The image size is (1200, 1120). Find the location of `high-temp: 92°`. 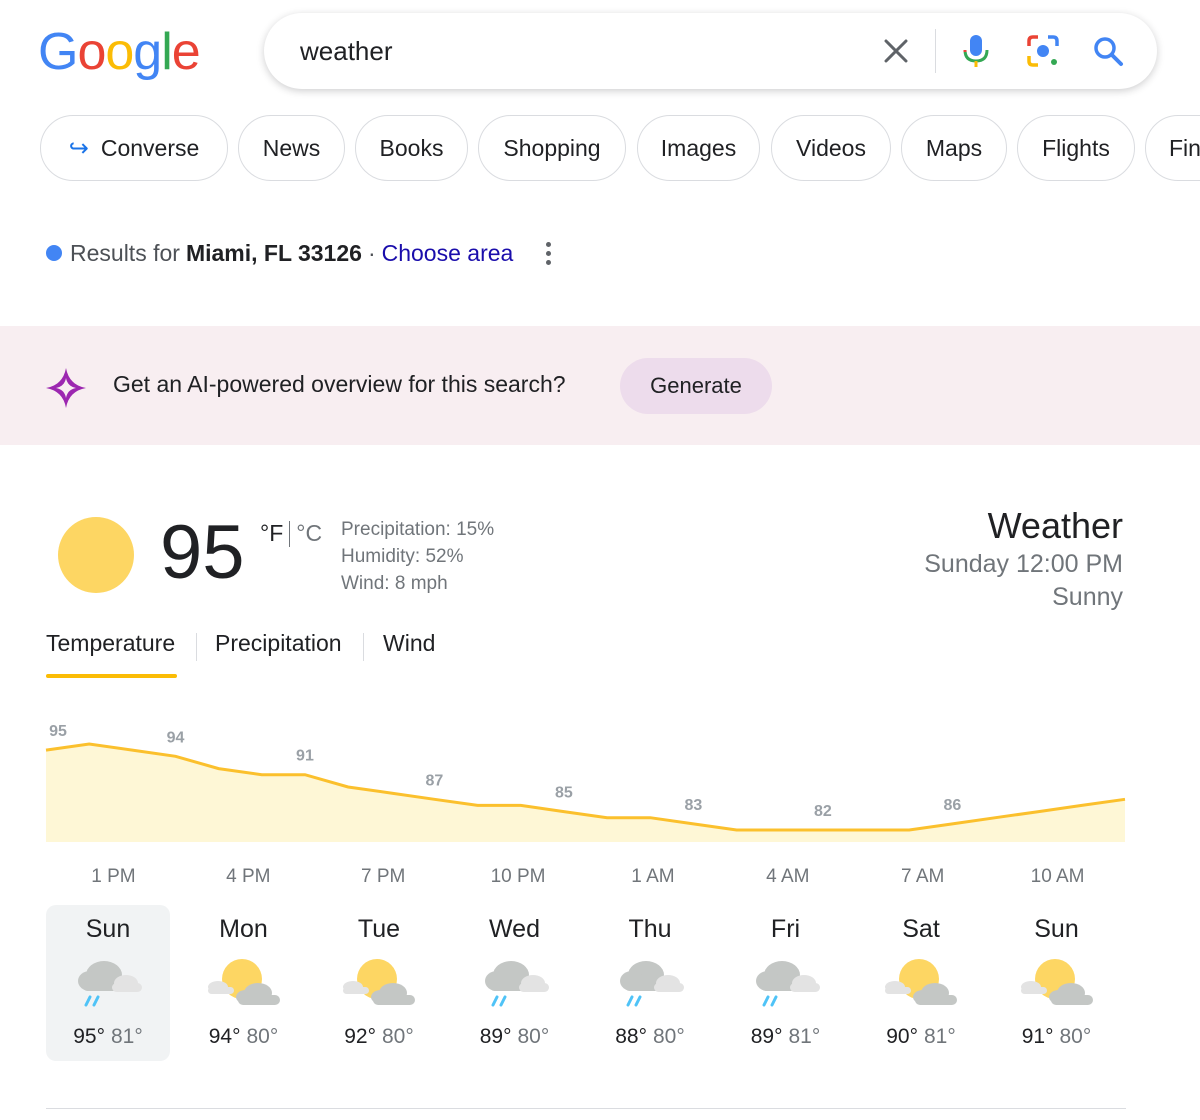

high-temp: 92° is located at coordinates (360, 1036).